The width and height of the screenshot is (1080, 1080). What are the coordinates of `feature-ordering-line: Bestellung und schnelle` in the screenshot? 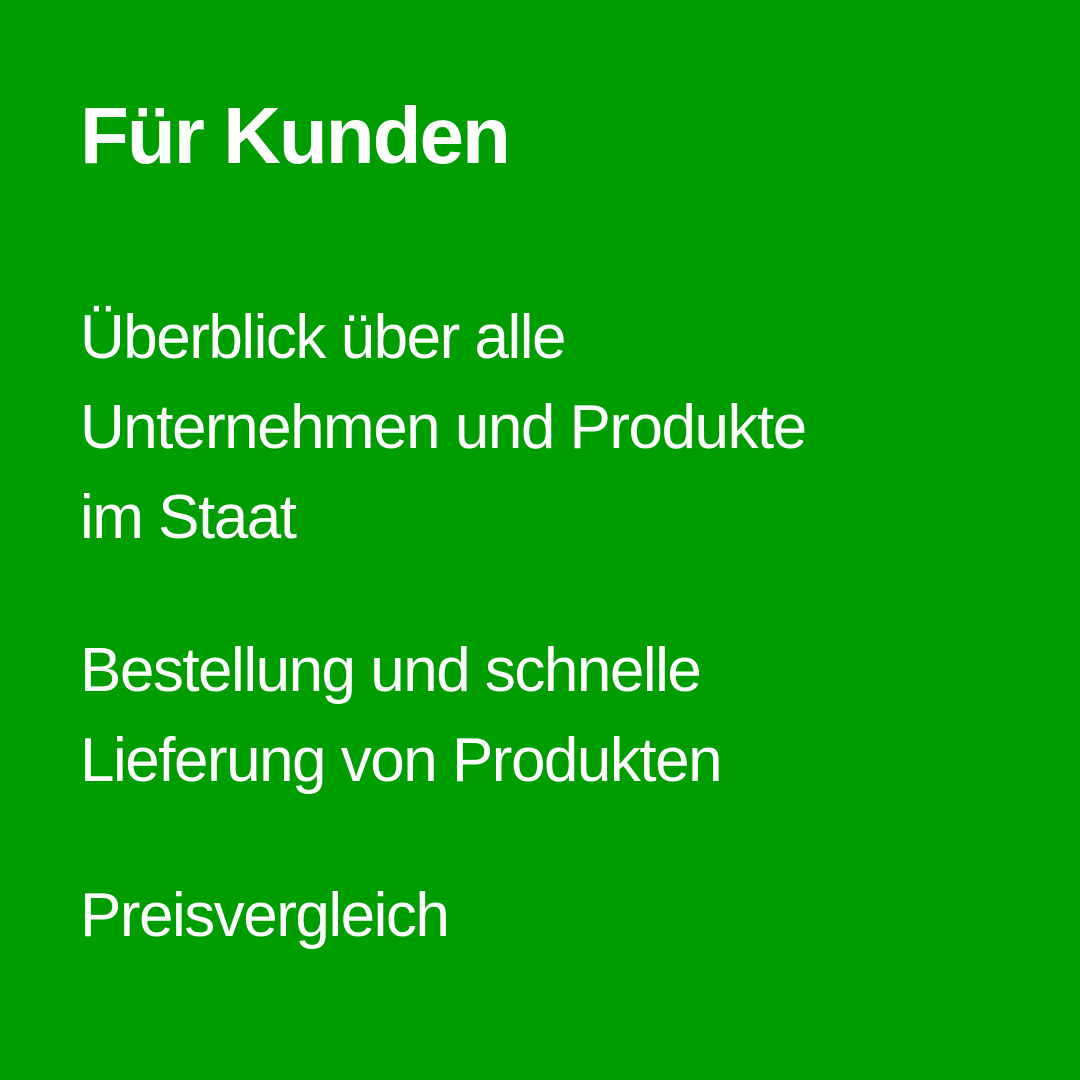 It's located at (391, 670).